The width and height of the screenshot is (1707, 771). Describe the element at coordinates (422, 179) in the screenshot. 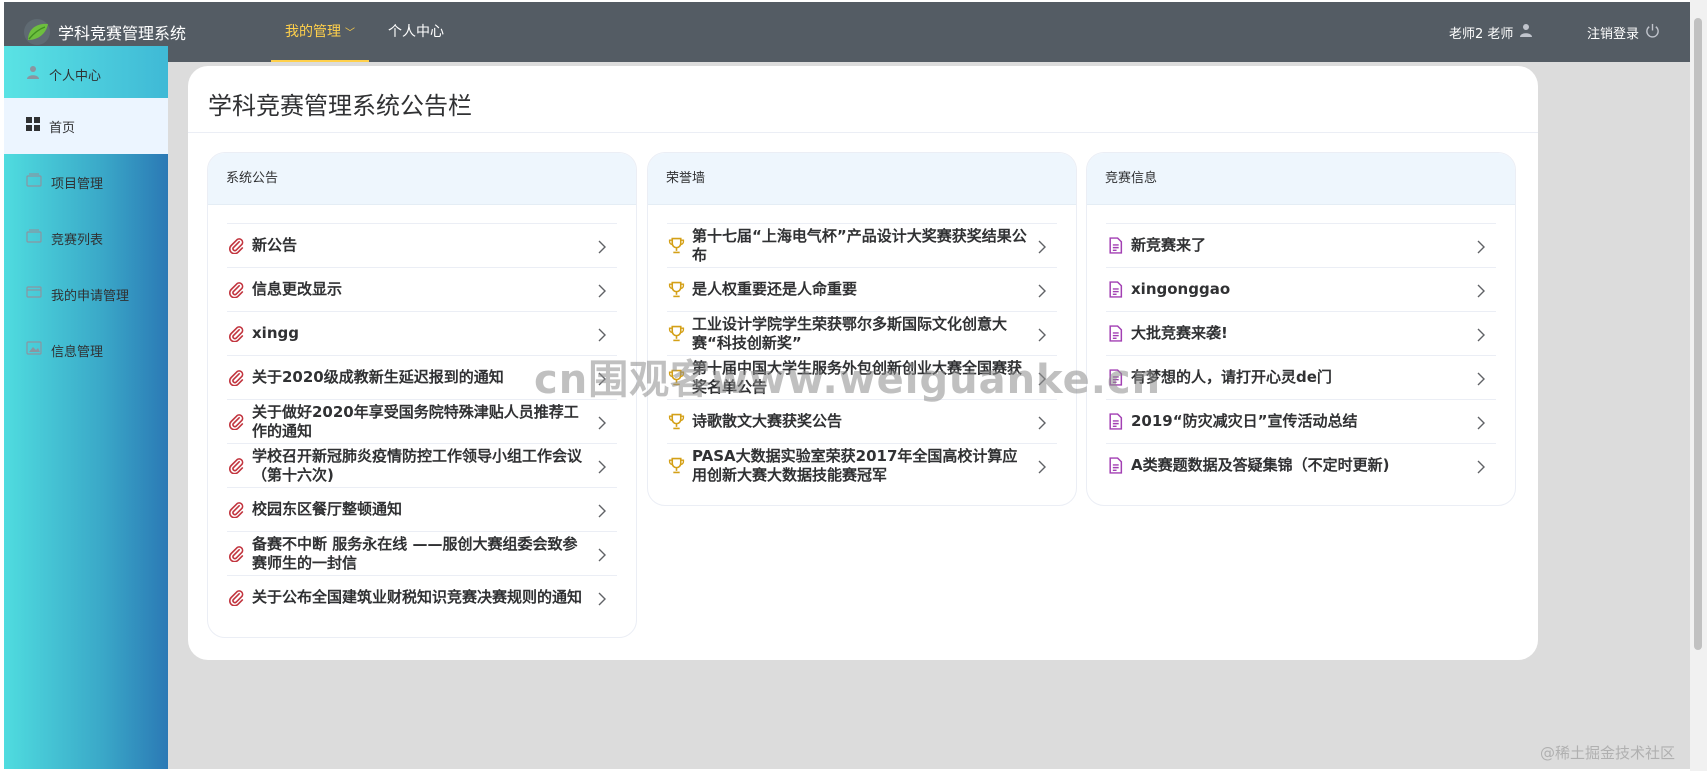

I see `panel-title: 系统公告` at that location.